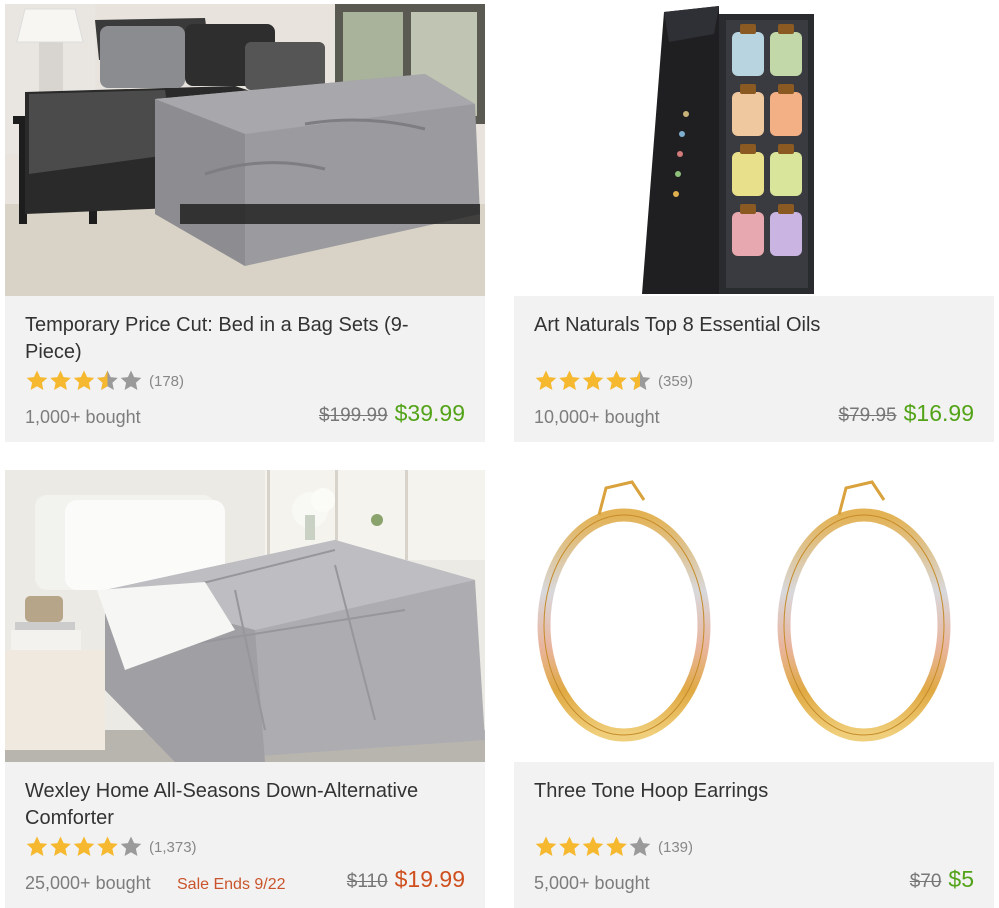  Describe the element at coordinates (429, 879) in the screenshot. I see `sale-price: $19.99` at that location.